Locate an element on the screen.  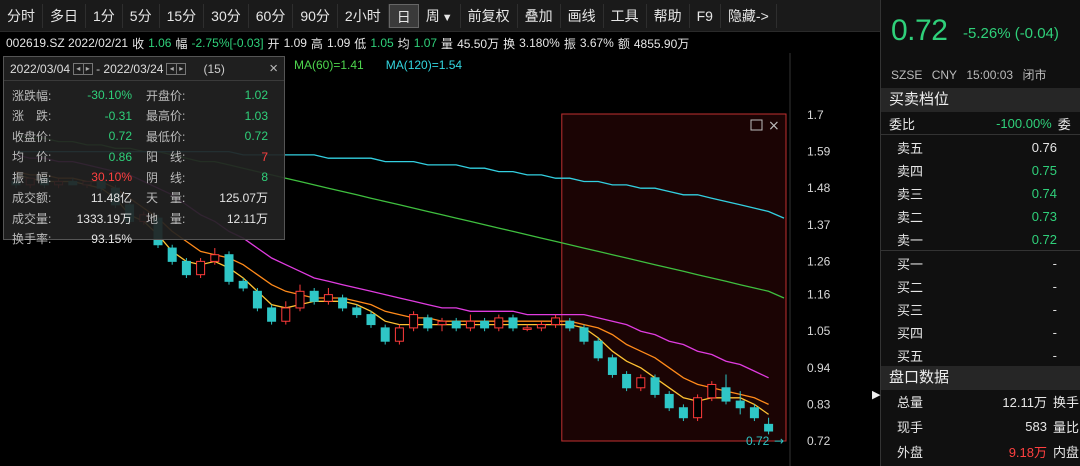
range-start-date: 2022/03/04 is located at coordinates (40, 69).